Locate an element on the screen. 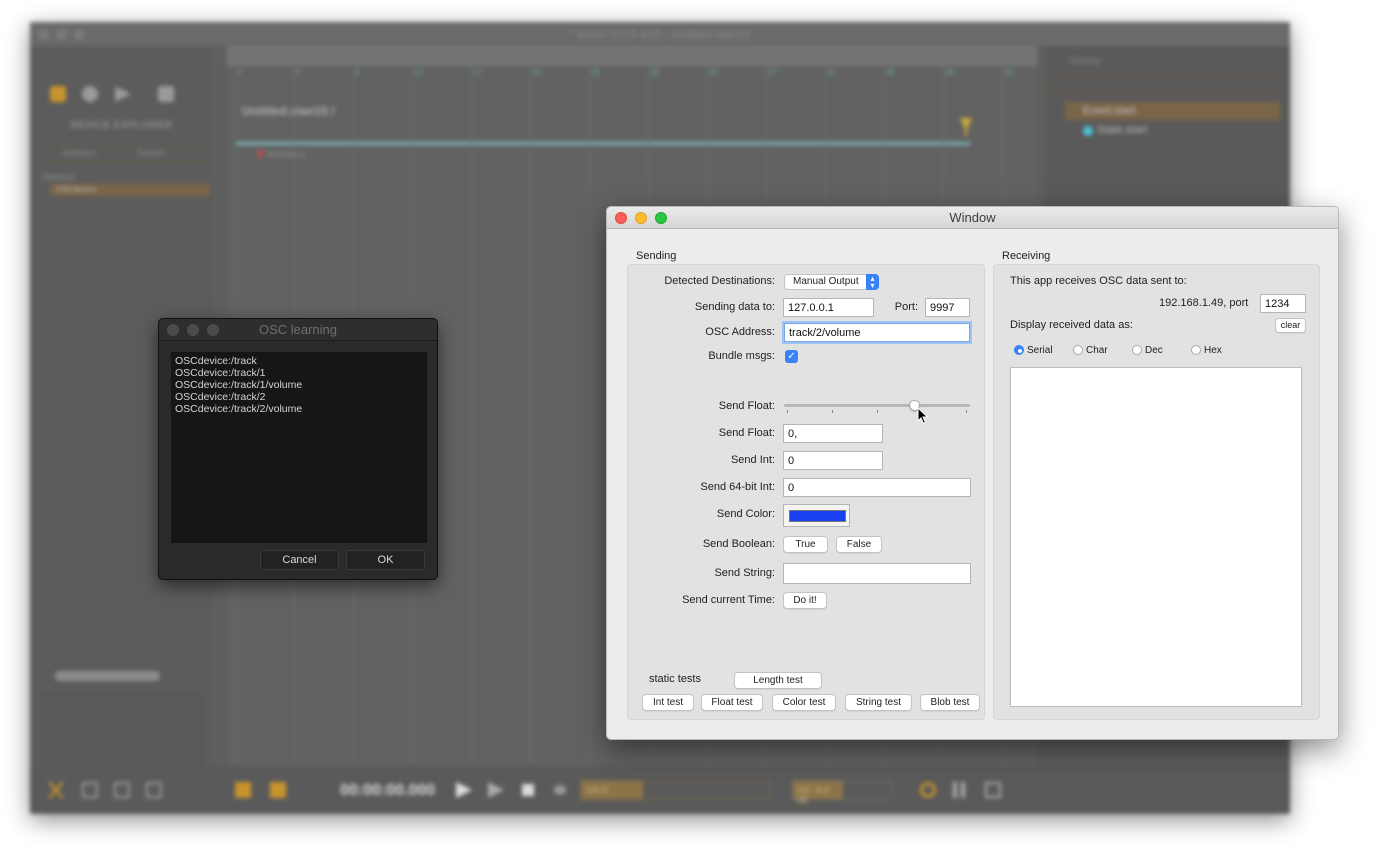 Image resolution: width=1379 pixels, height=854 pixels. list-item: OSCdevice:/track/2/volume is located at coordinates (299, 409).